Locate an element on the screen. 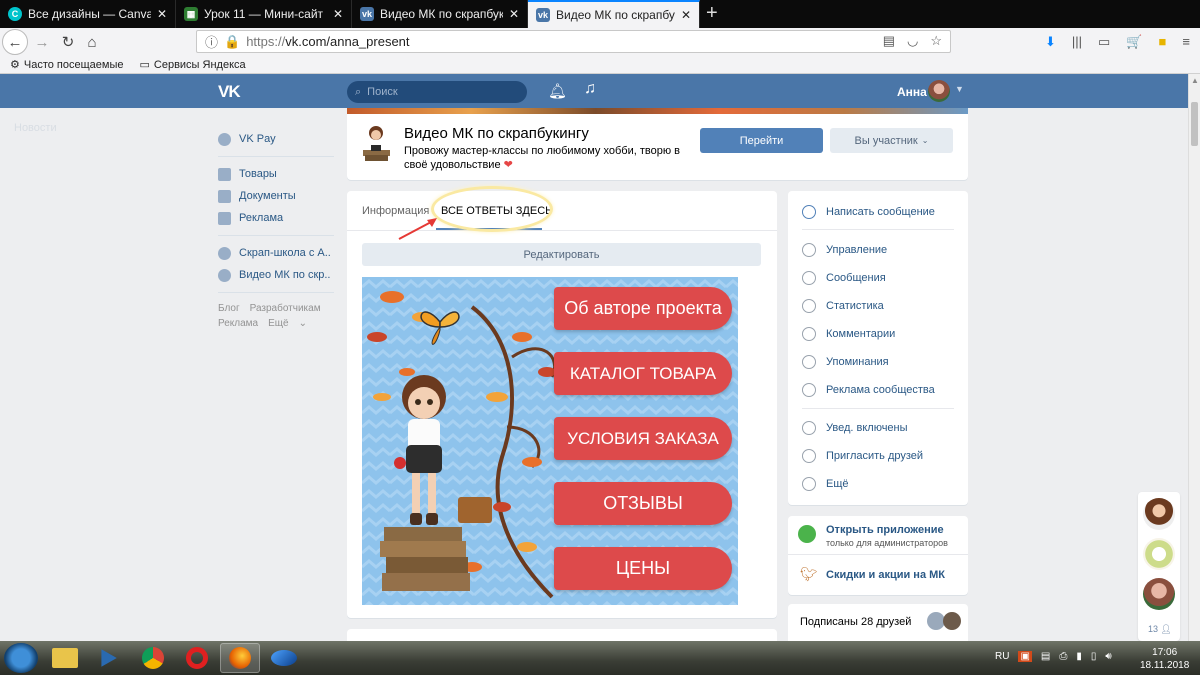 The image size is (1200, 675). new-tab-button: + is located at coordinates (712, 13).